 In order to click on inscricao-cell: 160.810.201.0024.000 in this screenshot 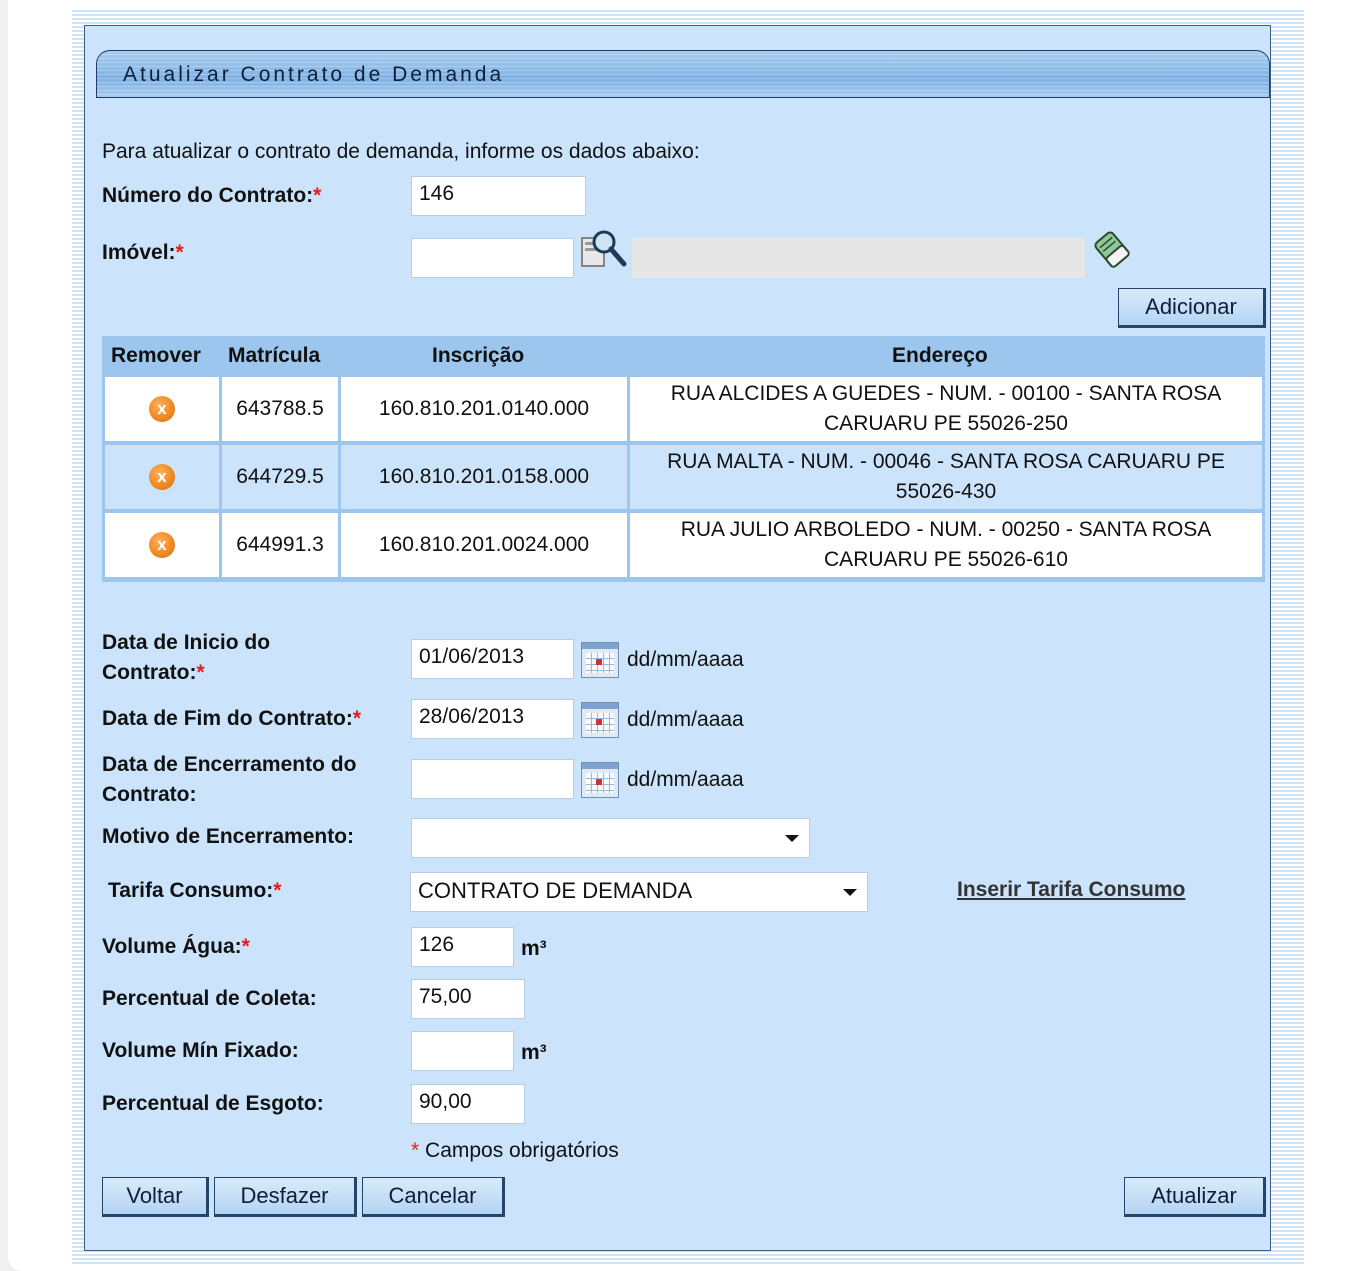, I will do `click(484, 545)`.